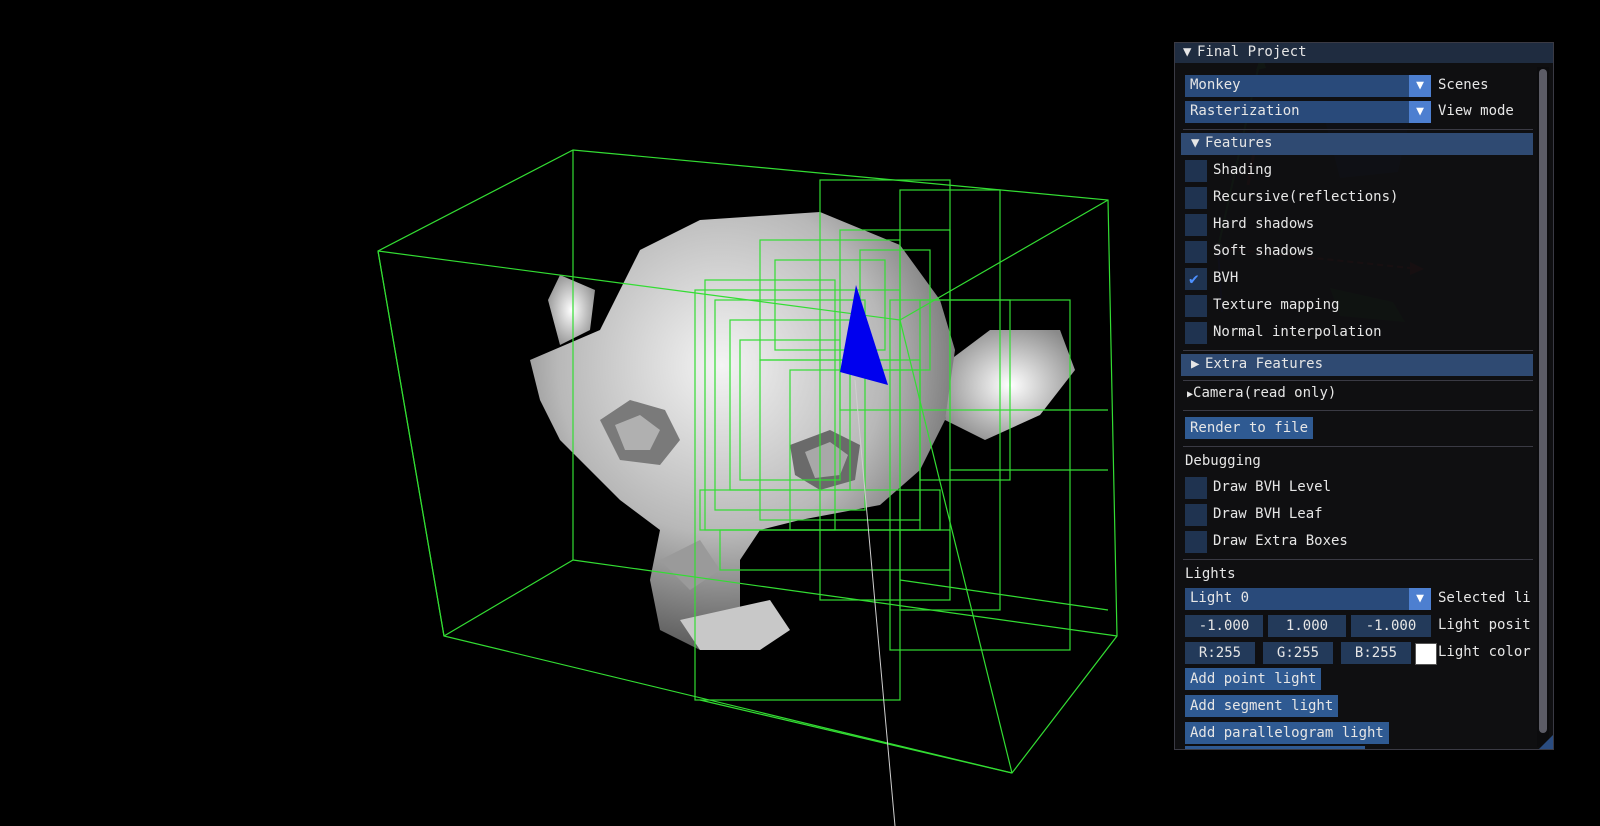 This screenshot has width=1600, height=826. What do you see at coordinates (1196, 225) in the screenshot?
I see `hard-shadows-checkbox` at bounding box center [1196, 225].